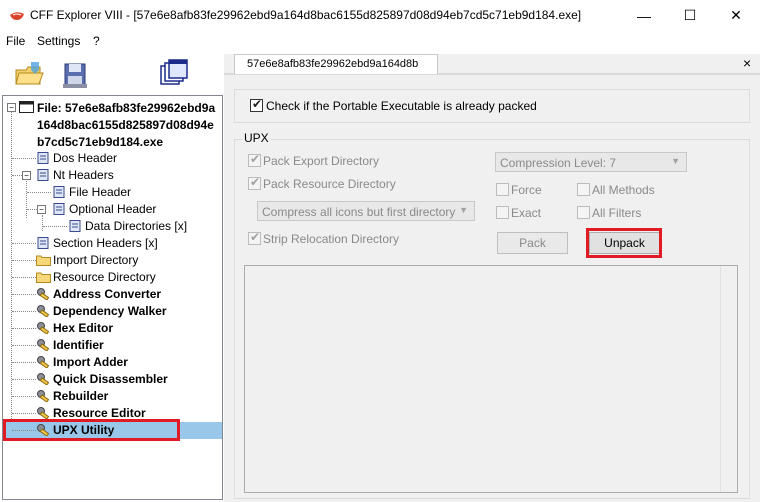 The image size is (760, 502). I want to click on exact-checkbox, so click(502, 212).